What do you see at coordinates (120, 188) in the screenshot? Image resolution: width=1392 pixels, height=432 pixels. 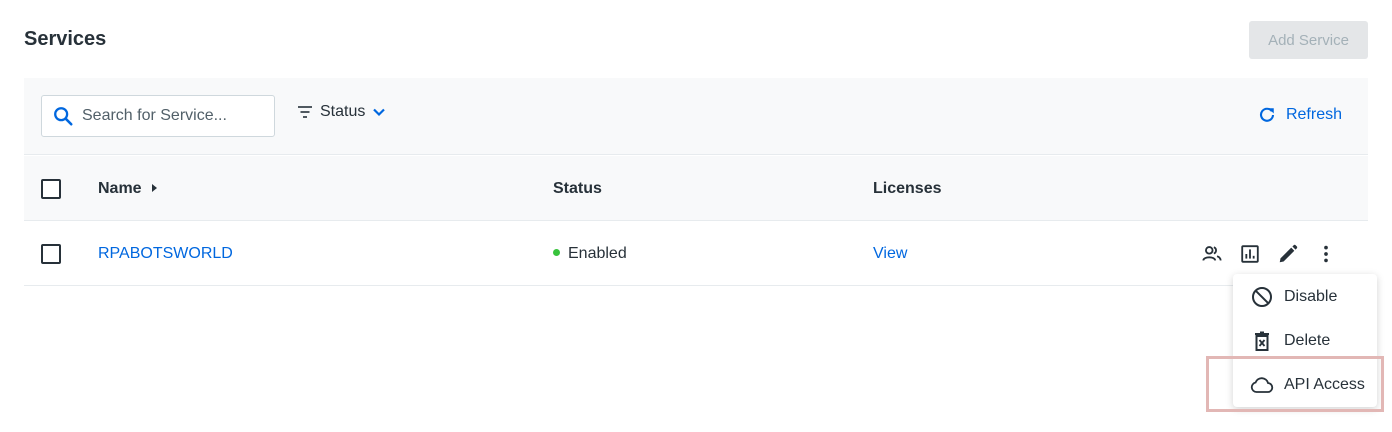 I see `name-header-label: Name` at bounding box center [120, 188].